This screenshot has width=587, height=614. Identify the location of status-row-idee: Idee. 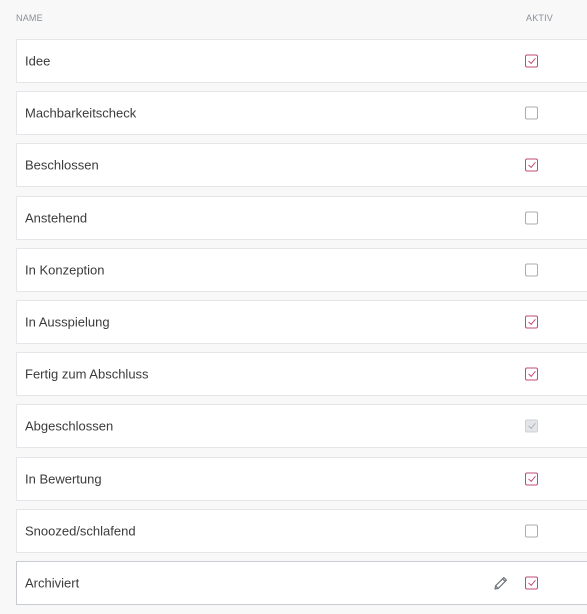
(301, 61).